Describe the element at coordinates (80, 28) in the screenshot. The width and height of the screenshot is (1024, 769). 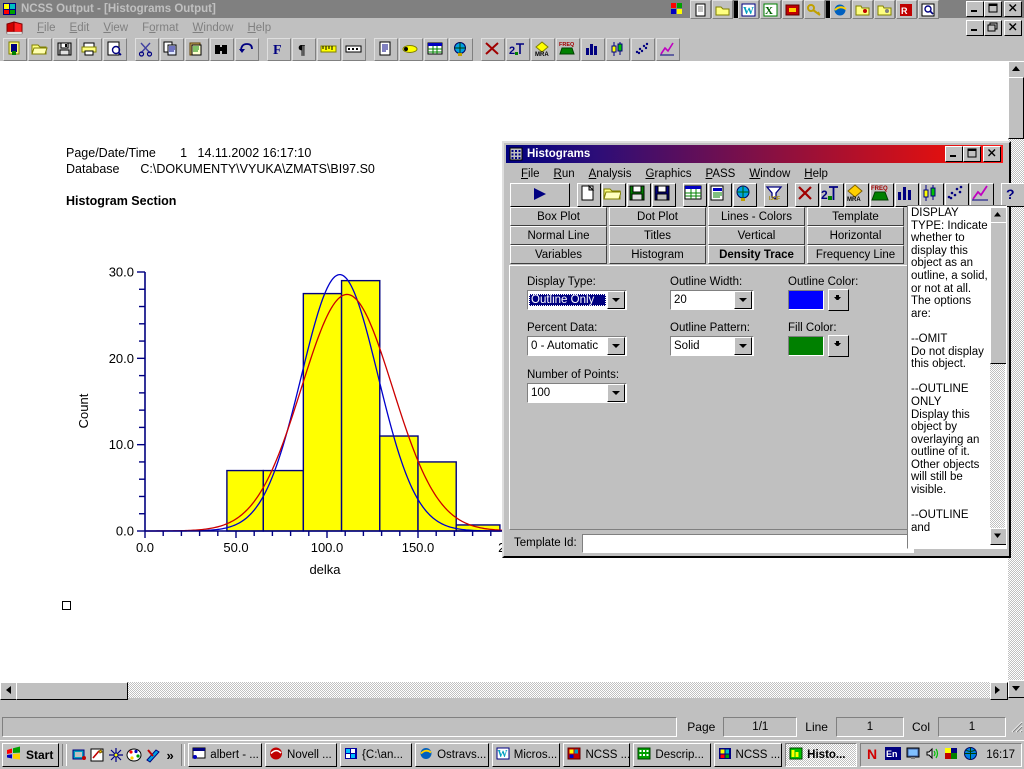
I see `main-menu-edit: Edit` at that location.